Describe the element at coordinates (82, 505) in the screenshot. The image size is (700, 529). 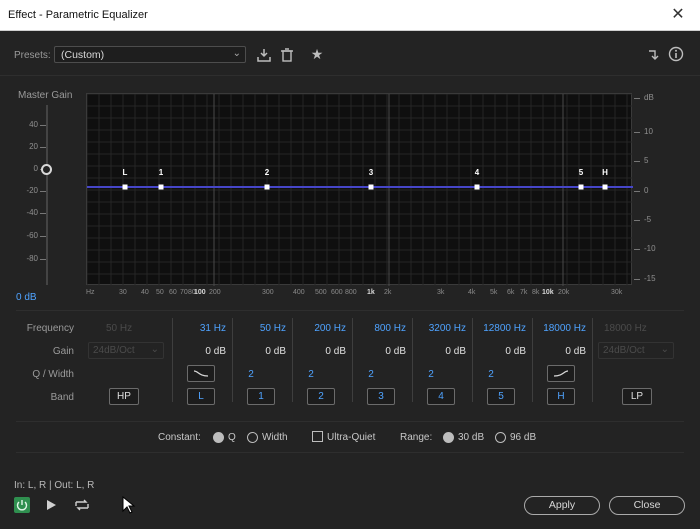
I see `loop-icon` at that location.